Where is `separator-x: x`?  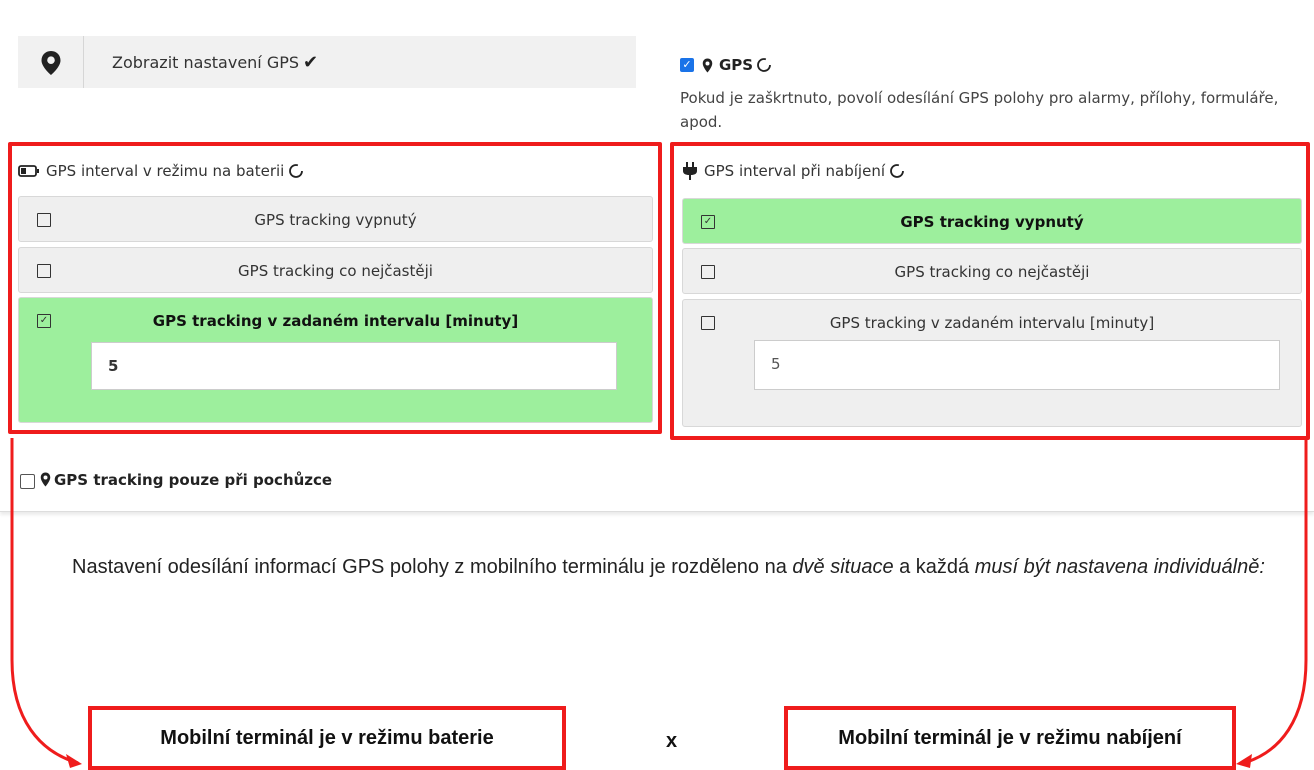
separator-x: x is located at coordinates (672, 741).